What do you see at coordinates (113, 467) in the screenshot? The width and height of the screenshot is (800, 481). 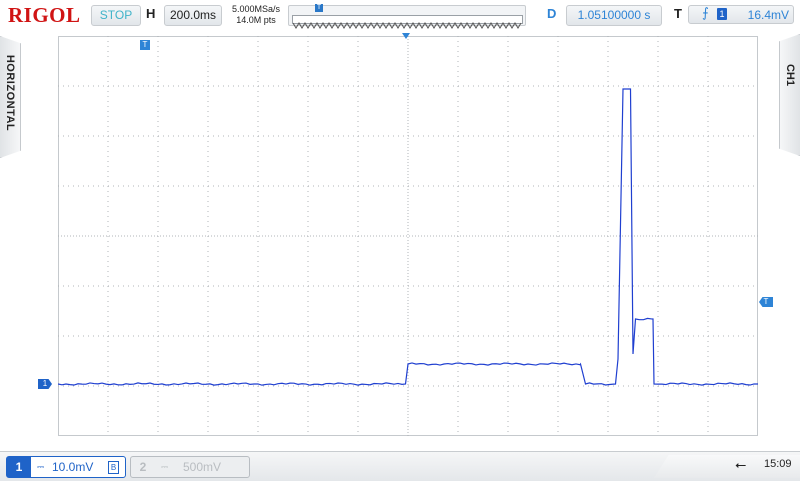 I see `bandwidth-limit-icon: B` at bounding box center [113, 467].